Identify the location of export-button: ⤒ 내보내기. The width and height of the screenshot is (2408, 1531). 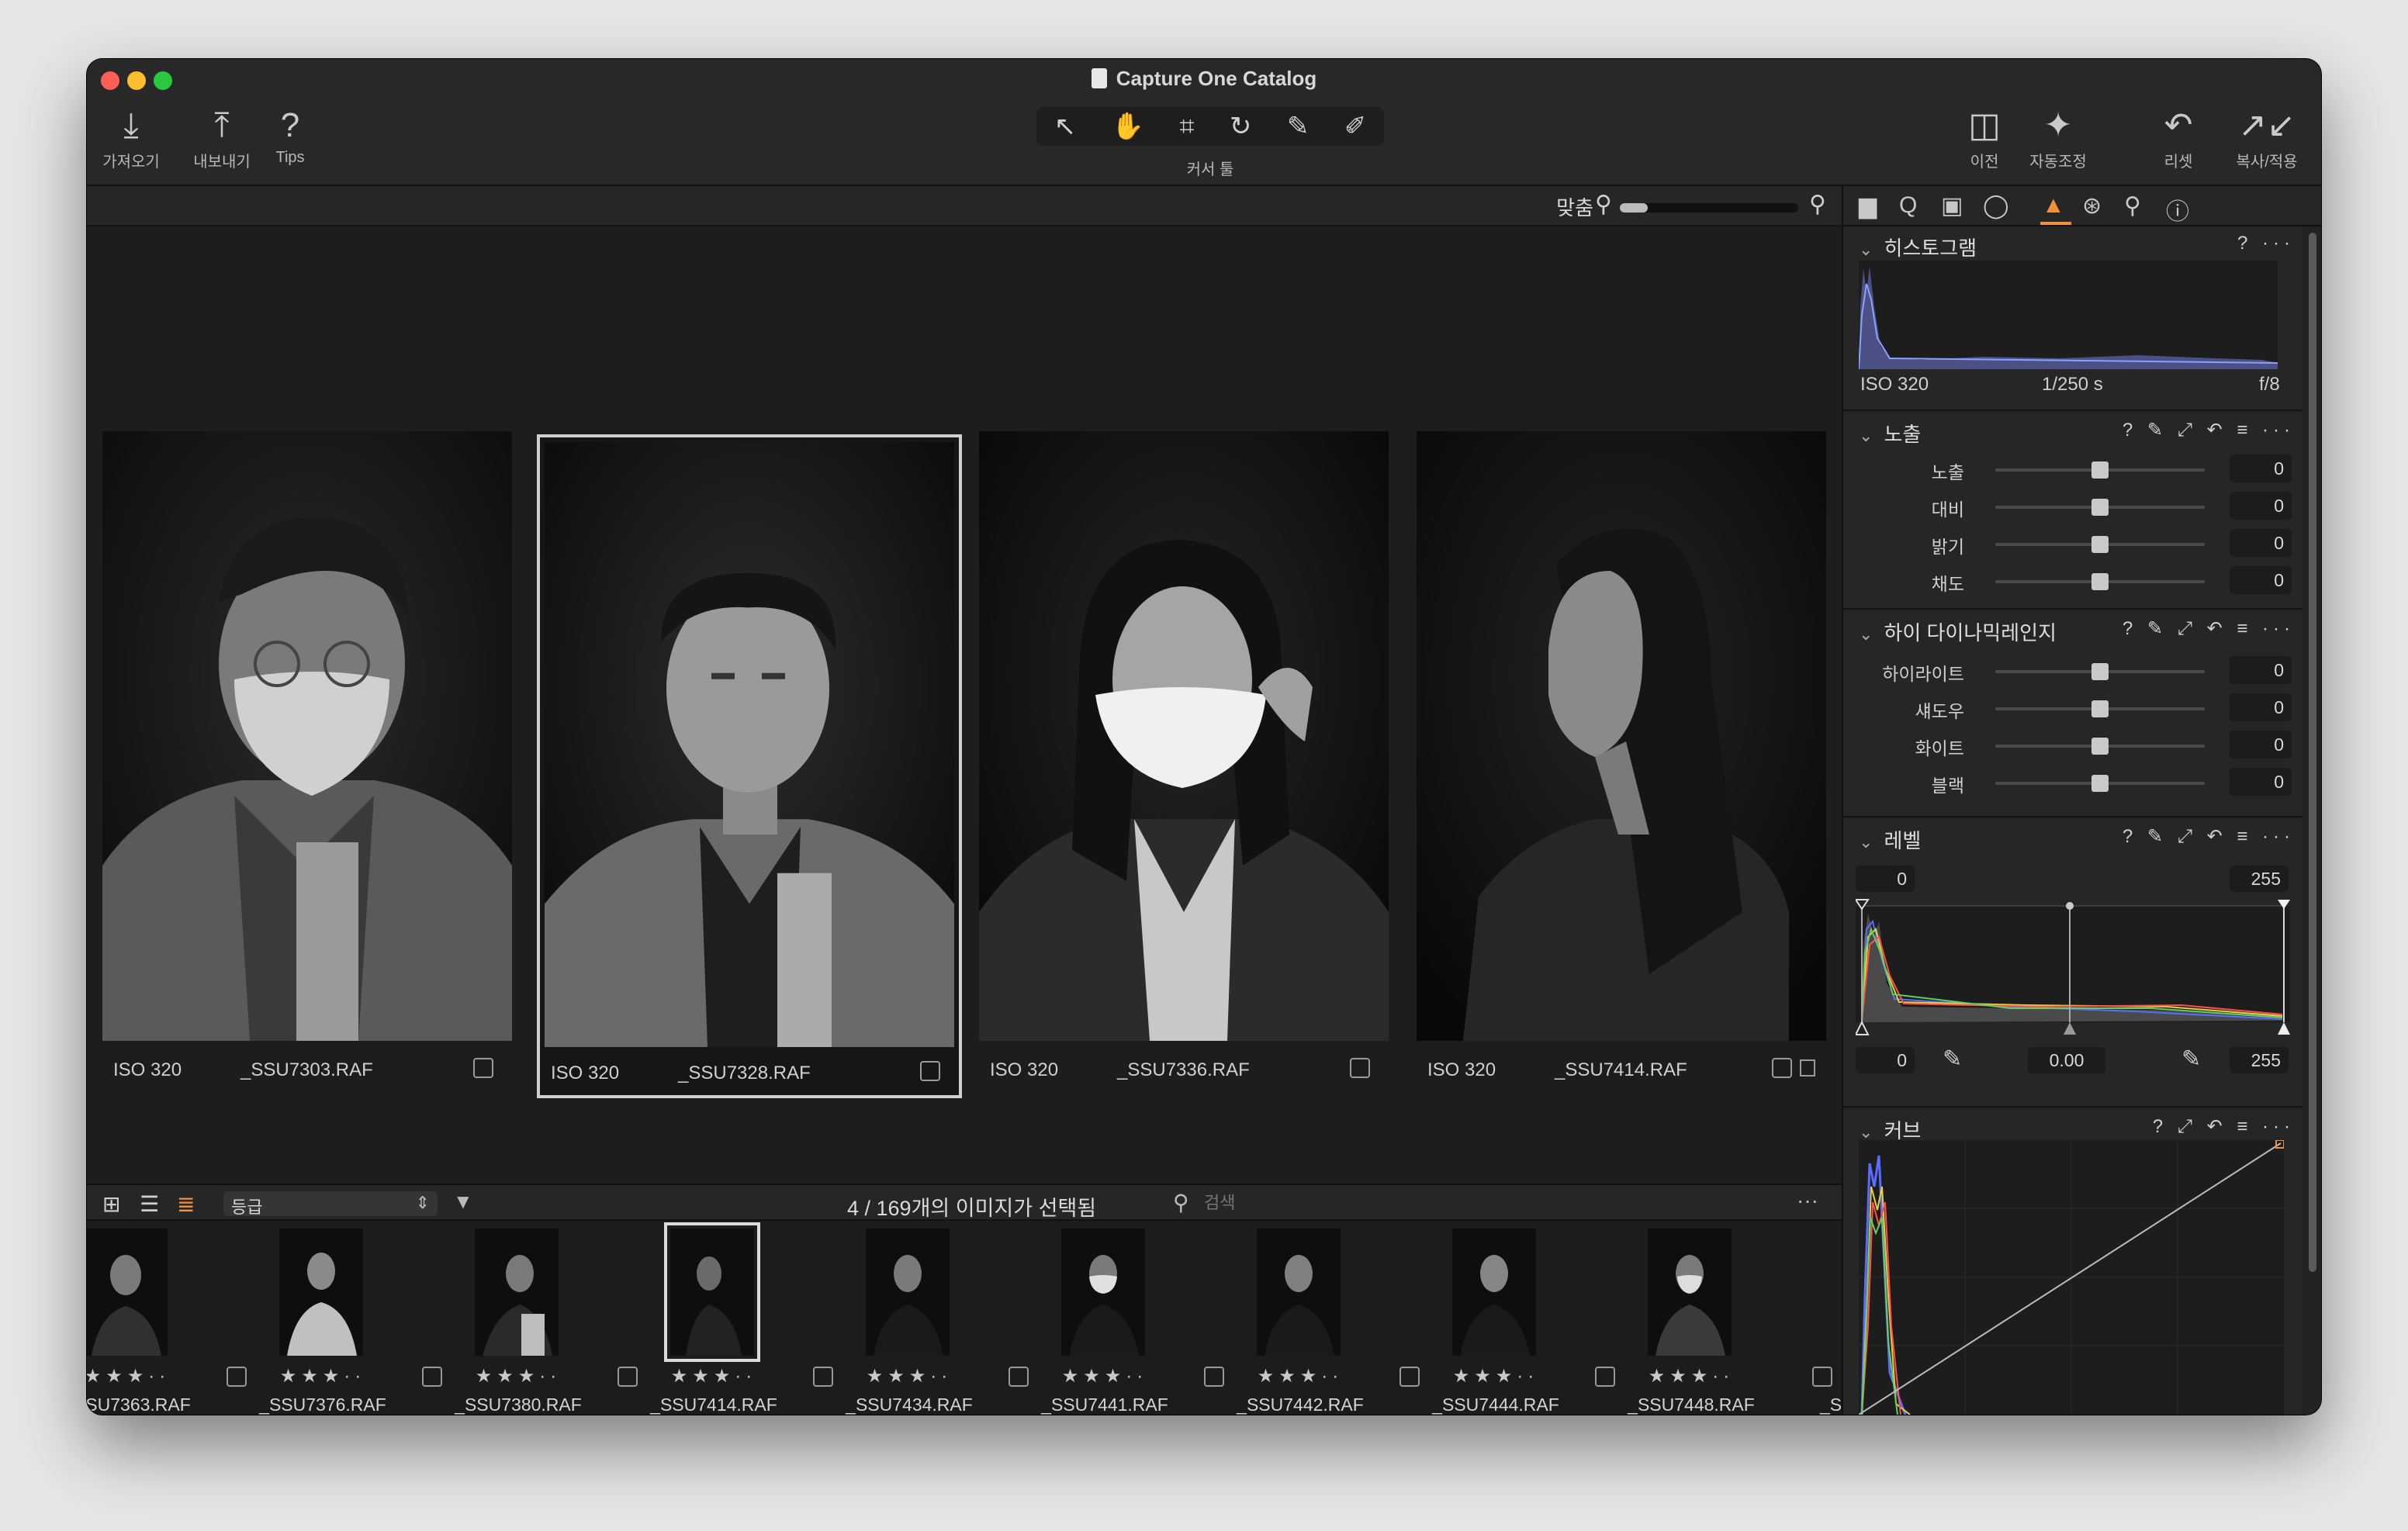
(222, 137).